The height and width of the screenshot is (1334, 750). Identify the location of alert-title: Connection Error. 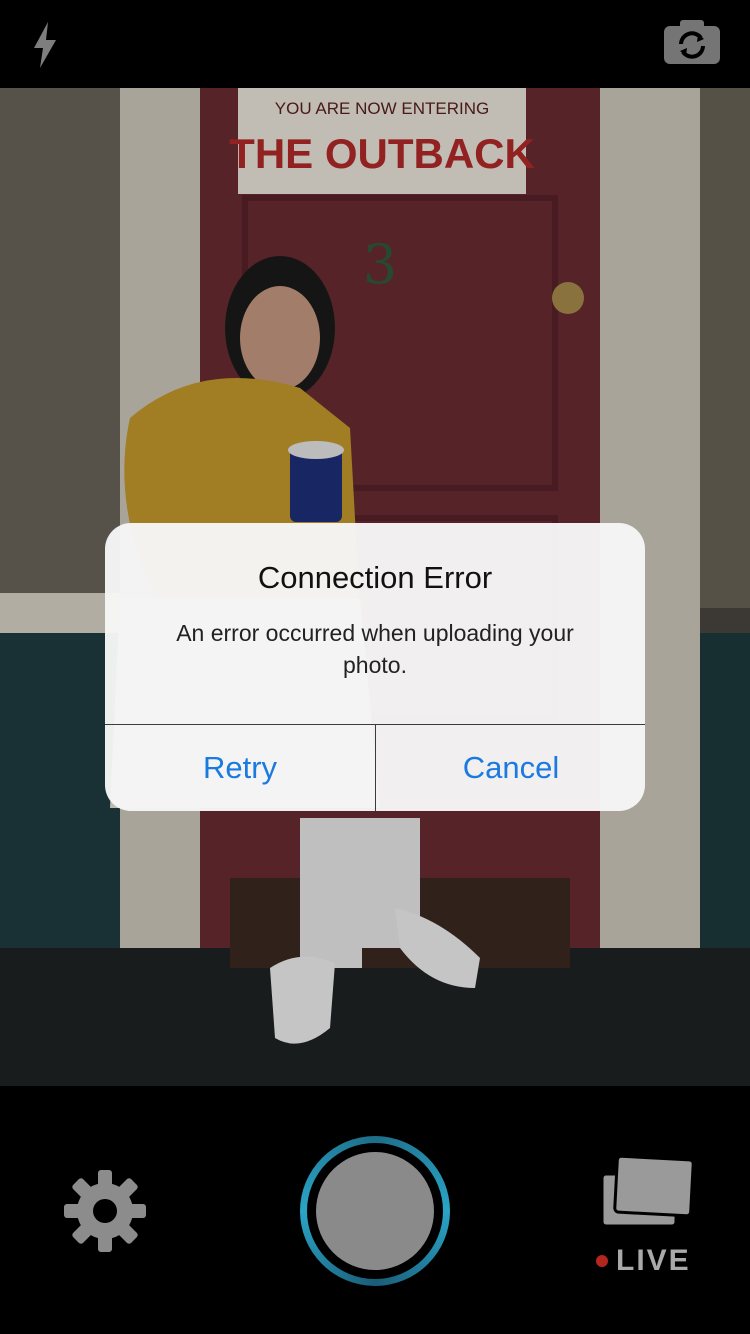
(375, 577).